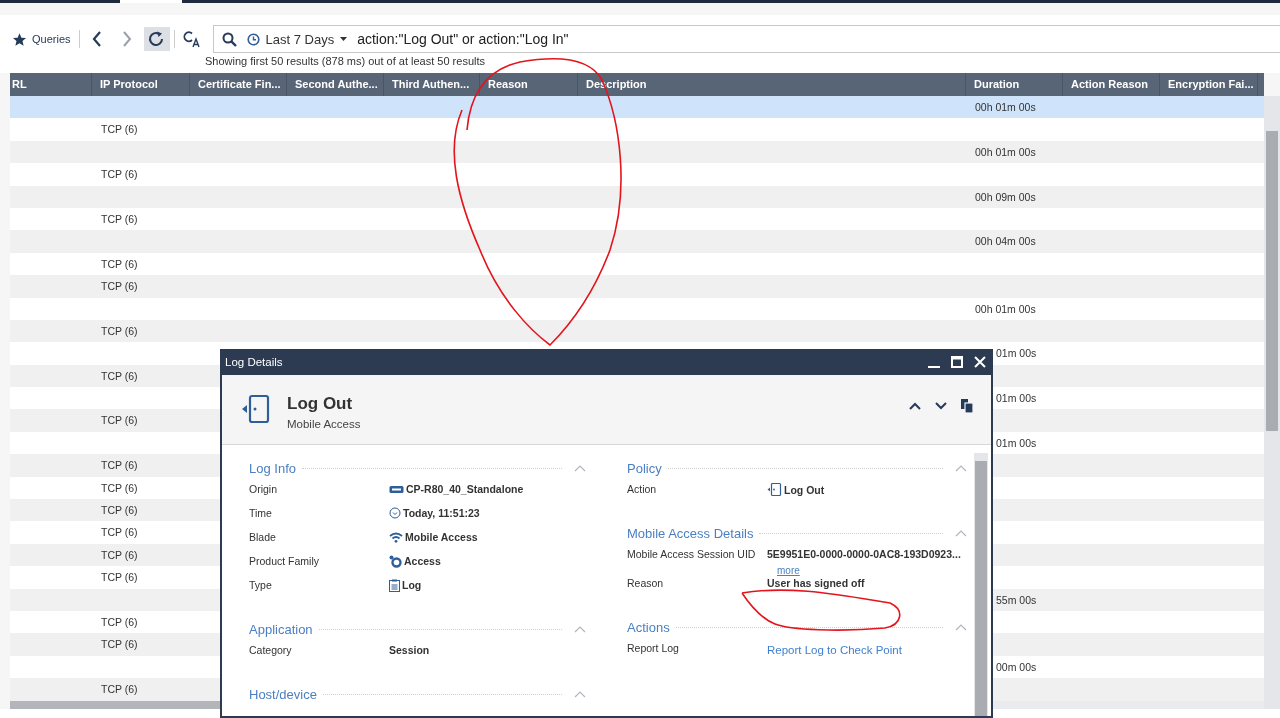 The height and width of the screenshot is (718, 1280). Describe the element at coordinates (804, 489) in the screenshot. I see `field-value: Log Out` at that location.